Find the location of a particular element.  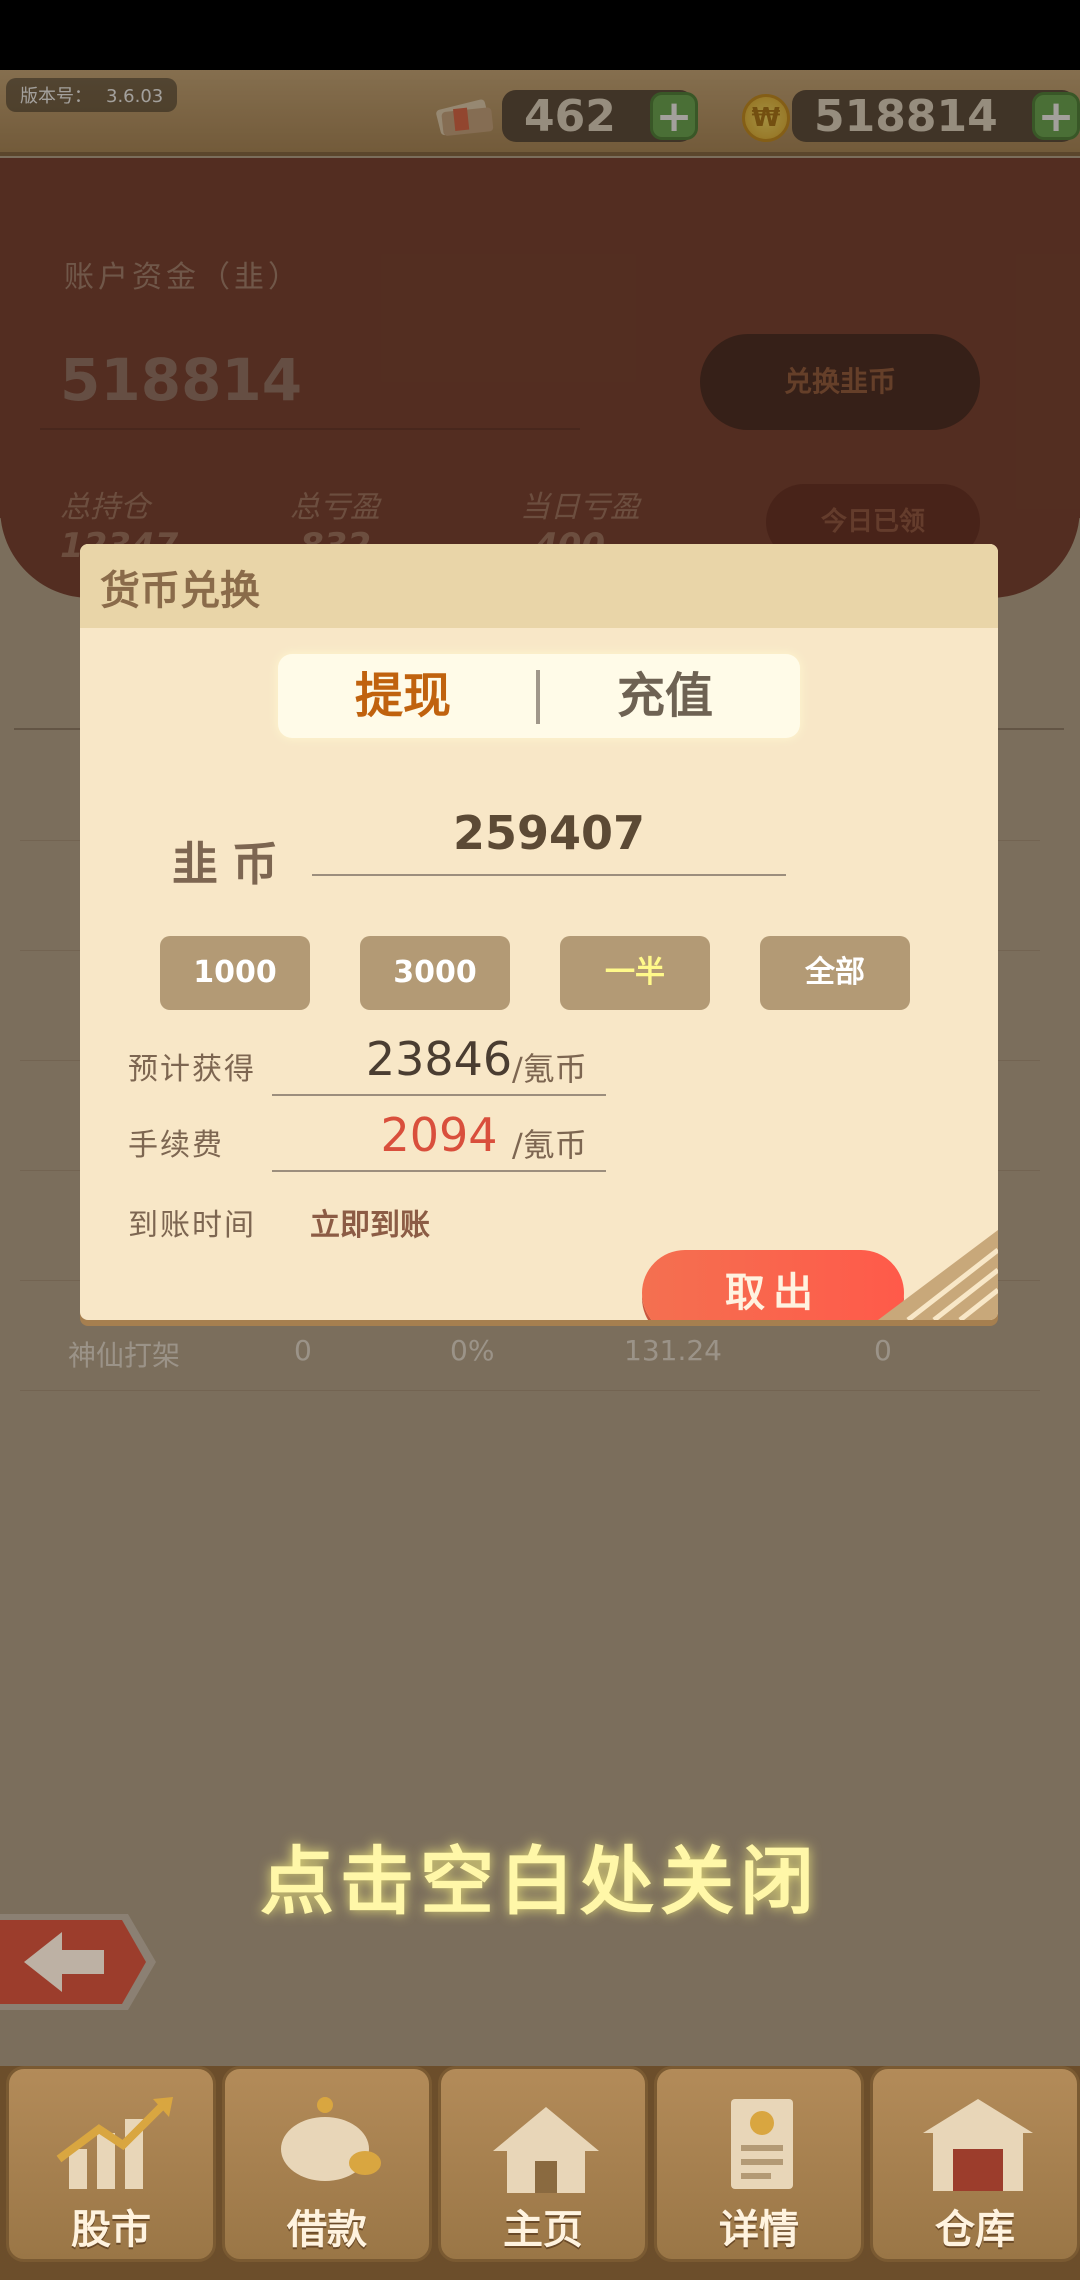

quick-3000-button: 3000 is located at coordinates (435, 973).